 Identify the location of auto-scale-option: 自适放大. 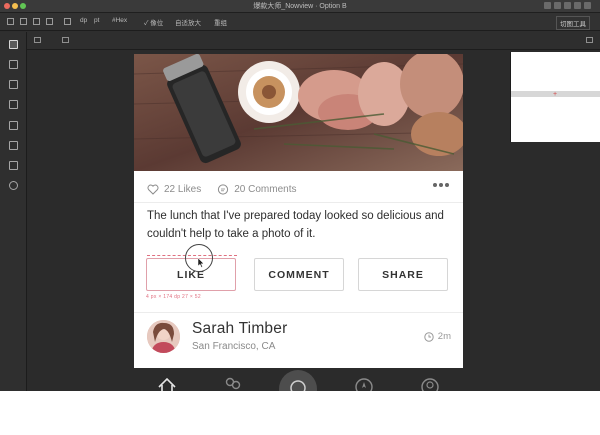
(188, 22).